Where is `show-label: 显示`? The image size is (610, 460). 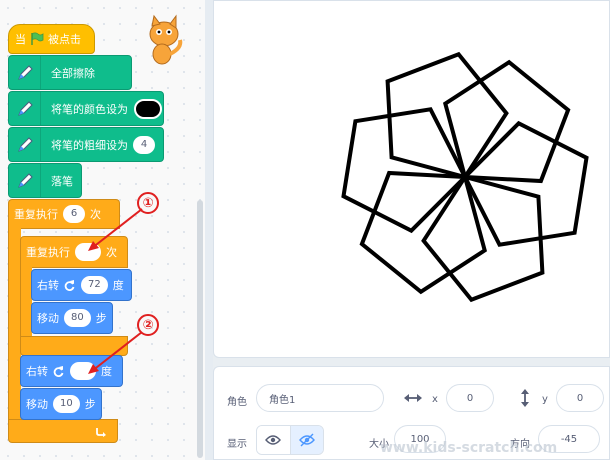
show-label: 显示 is located at coordinates (237, 444).